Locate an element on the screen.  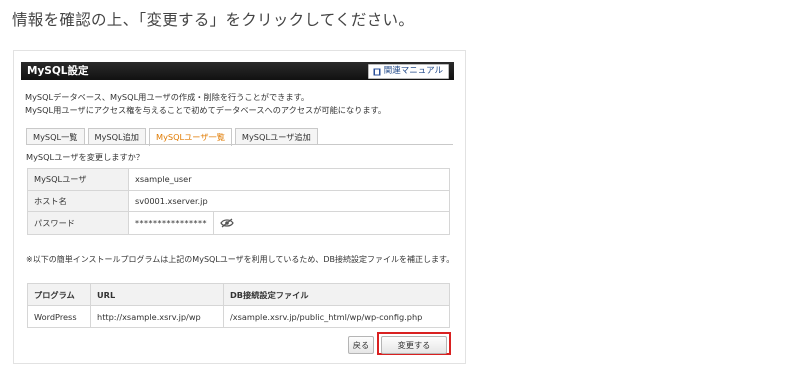
panel-title: MySQL設定 is located at coordinates (58, 71).